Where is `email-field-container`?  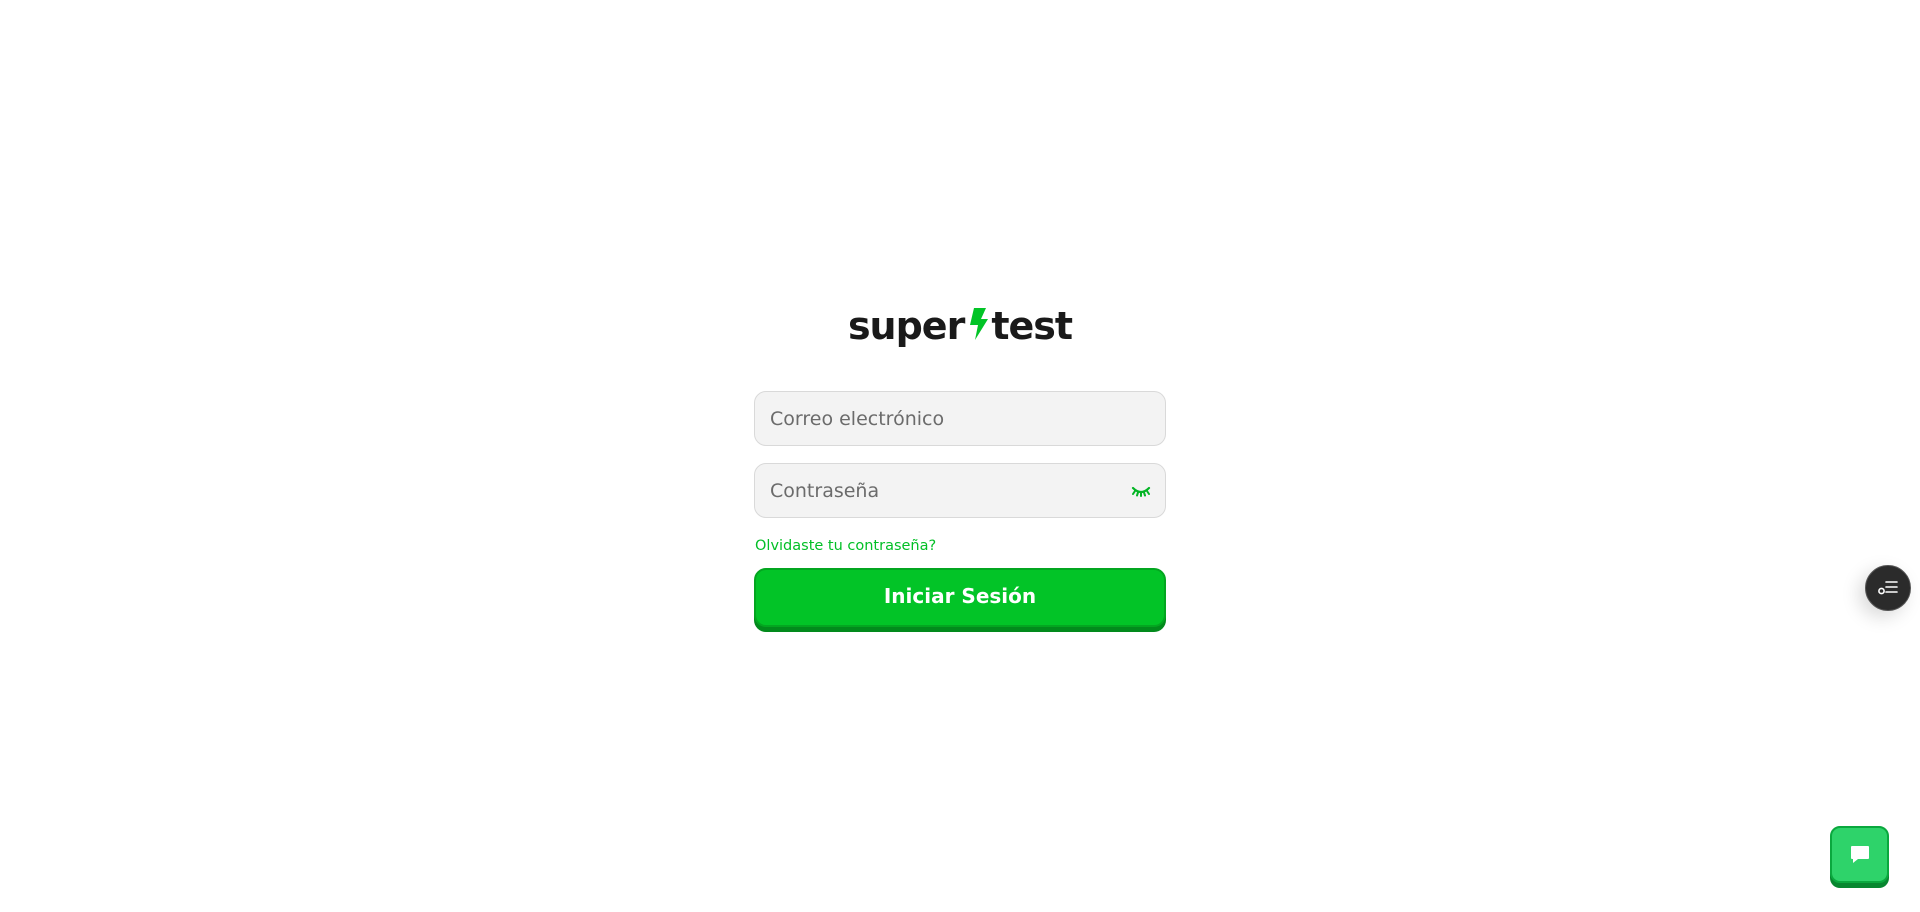
email-field-container is located at coordinates (960, 418).